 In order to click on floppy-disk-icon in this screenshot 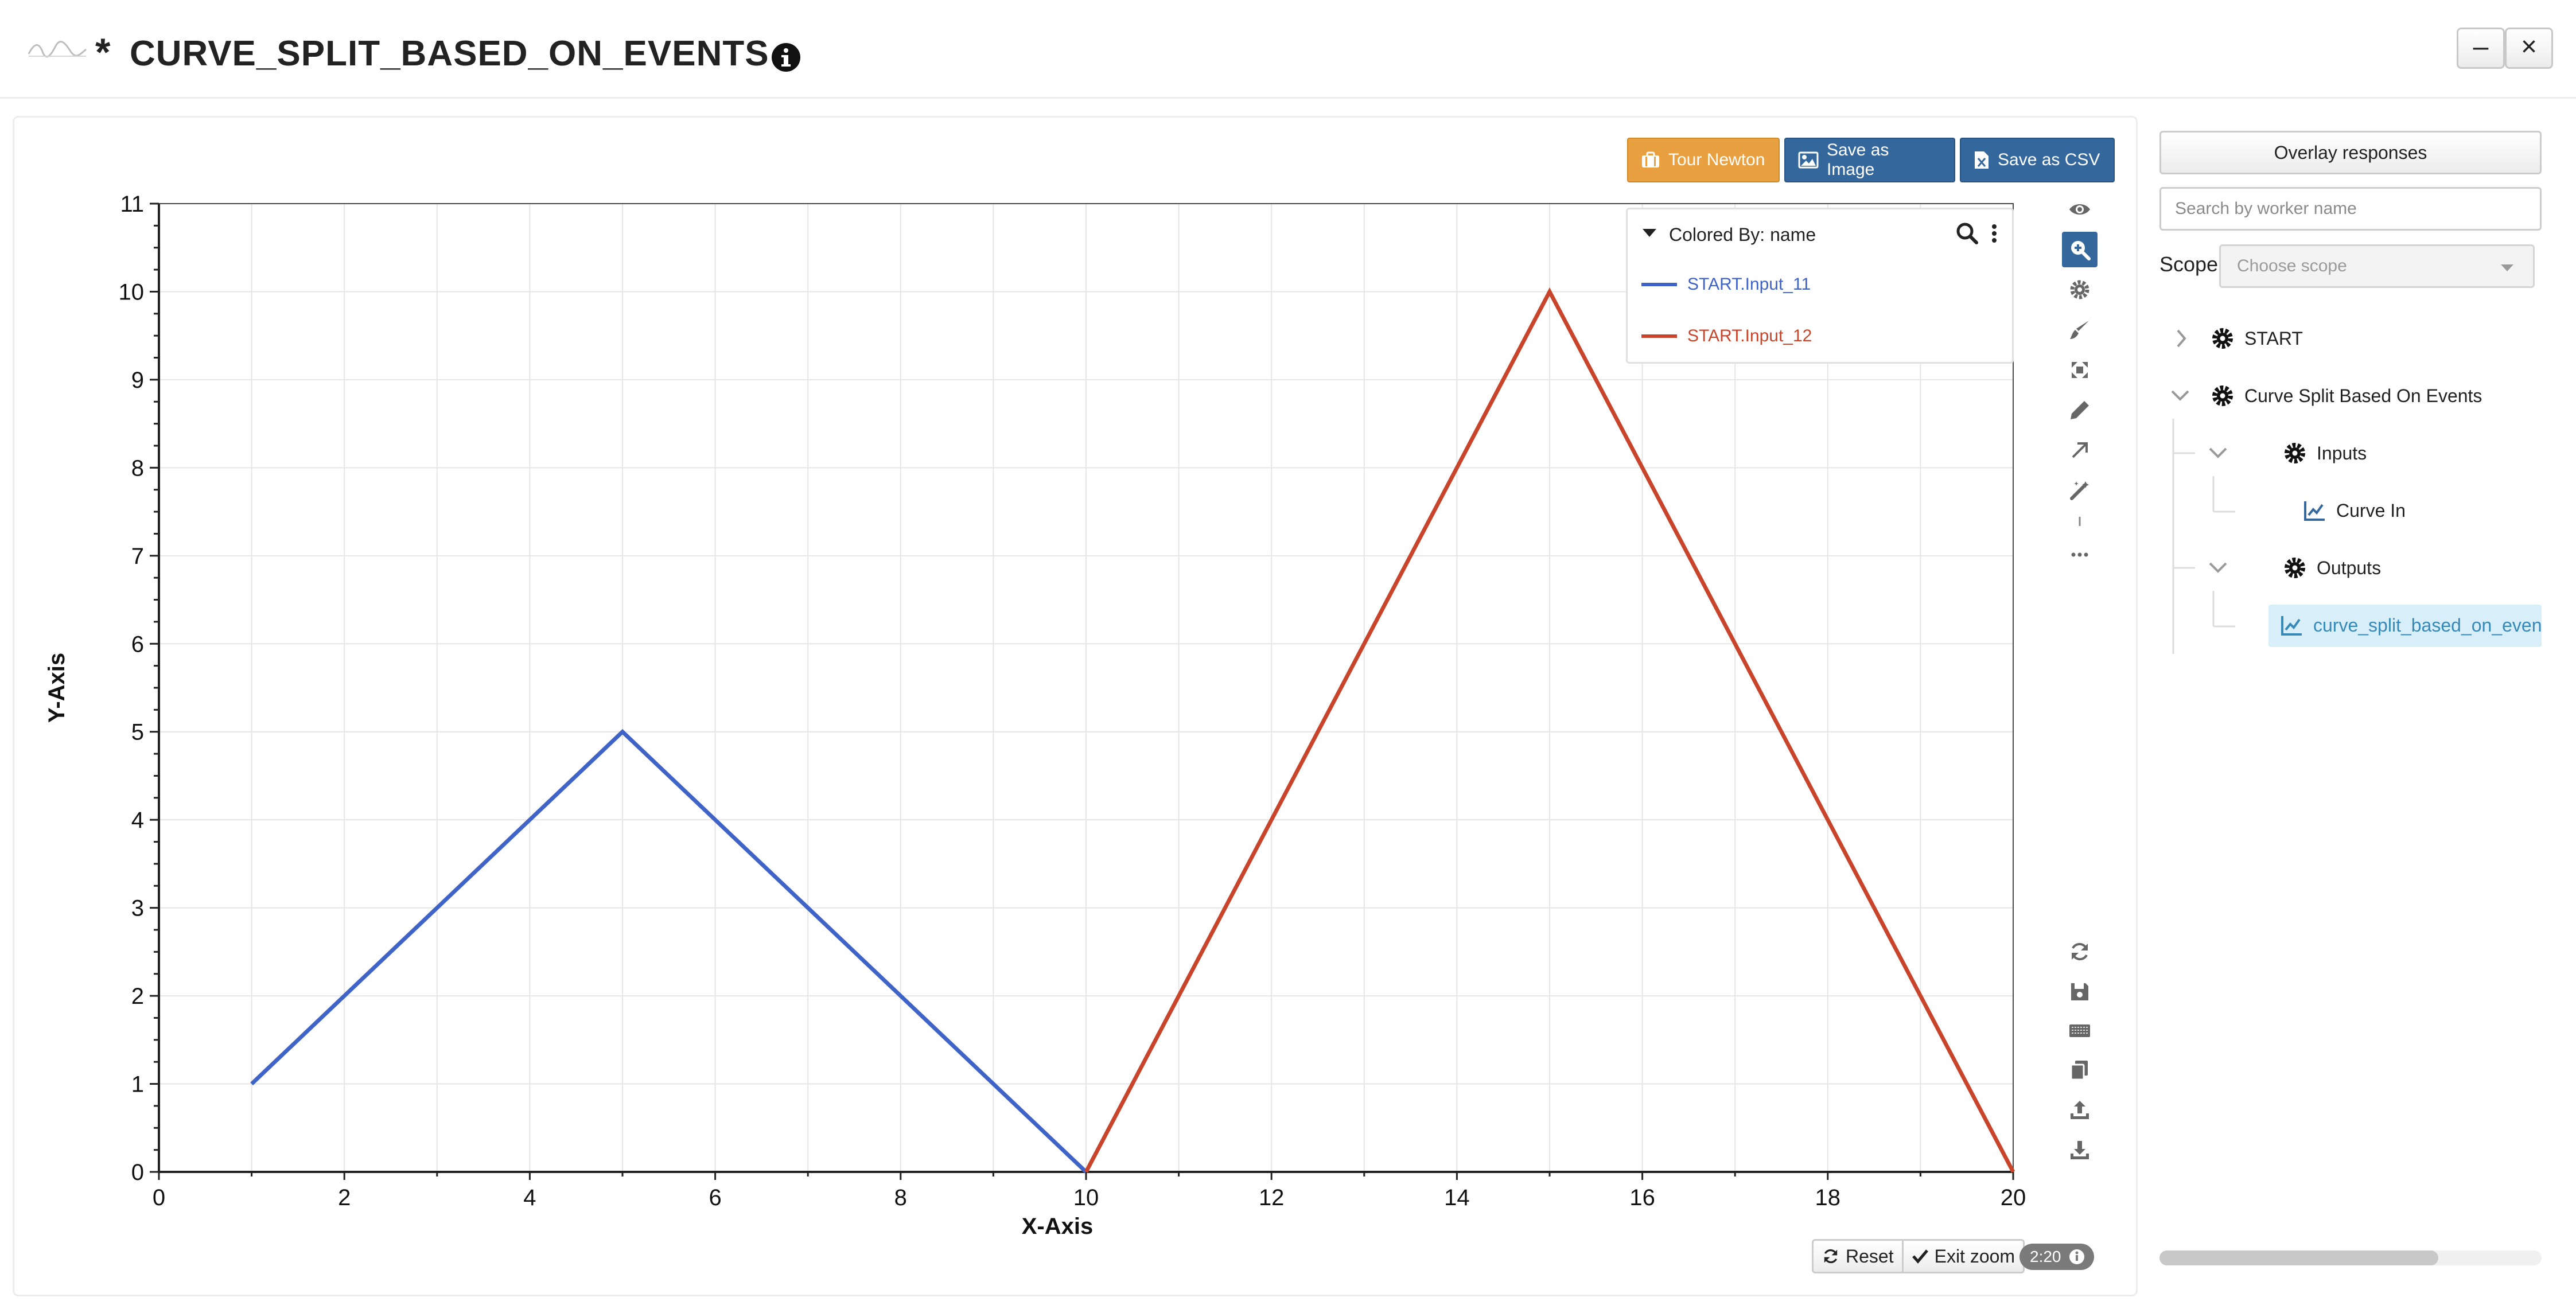, I will do `click(2079, 991)`.